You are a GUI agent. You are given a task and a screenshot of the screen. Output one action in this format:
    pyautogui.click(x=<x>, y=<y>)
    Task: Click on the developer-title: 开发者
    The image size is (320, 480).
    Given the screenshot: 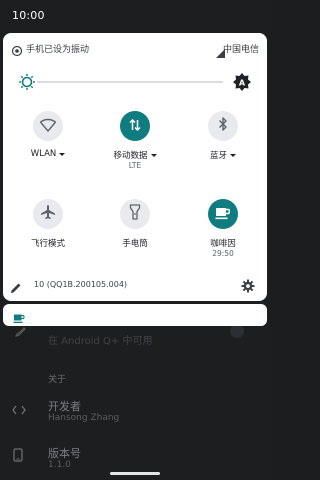 What is the action you would take?
    pyautogui.click(x=64, y=406)
    